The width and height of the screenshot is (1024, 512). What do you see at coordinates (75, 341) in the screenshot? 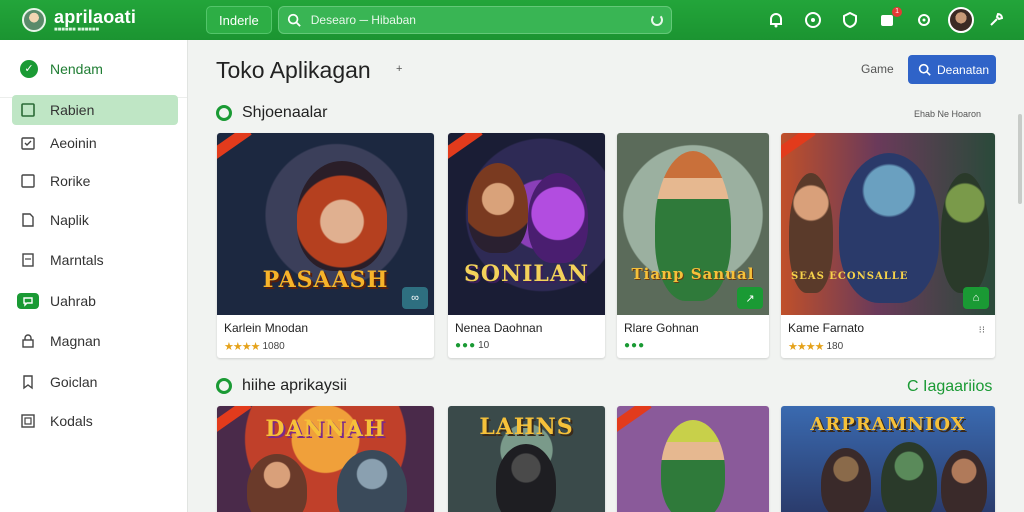
I see `sidebar-item-label: Magnan` at bounding box center [75, 341].